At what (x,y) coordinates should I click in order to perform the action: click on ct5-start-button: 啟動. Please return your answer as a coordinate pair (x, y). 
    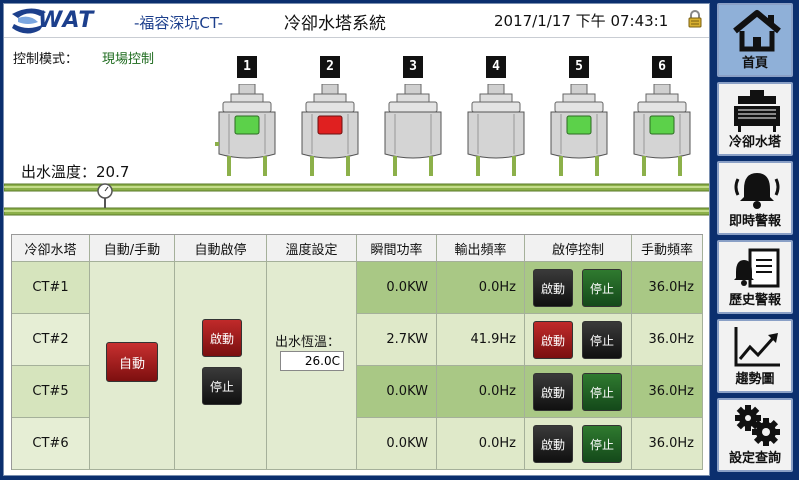
    Looking at the image, I should click on (553, 392).